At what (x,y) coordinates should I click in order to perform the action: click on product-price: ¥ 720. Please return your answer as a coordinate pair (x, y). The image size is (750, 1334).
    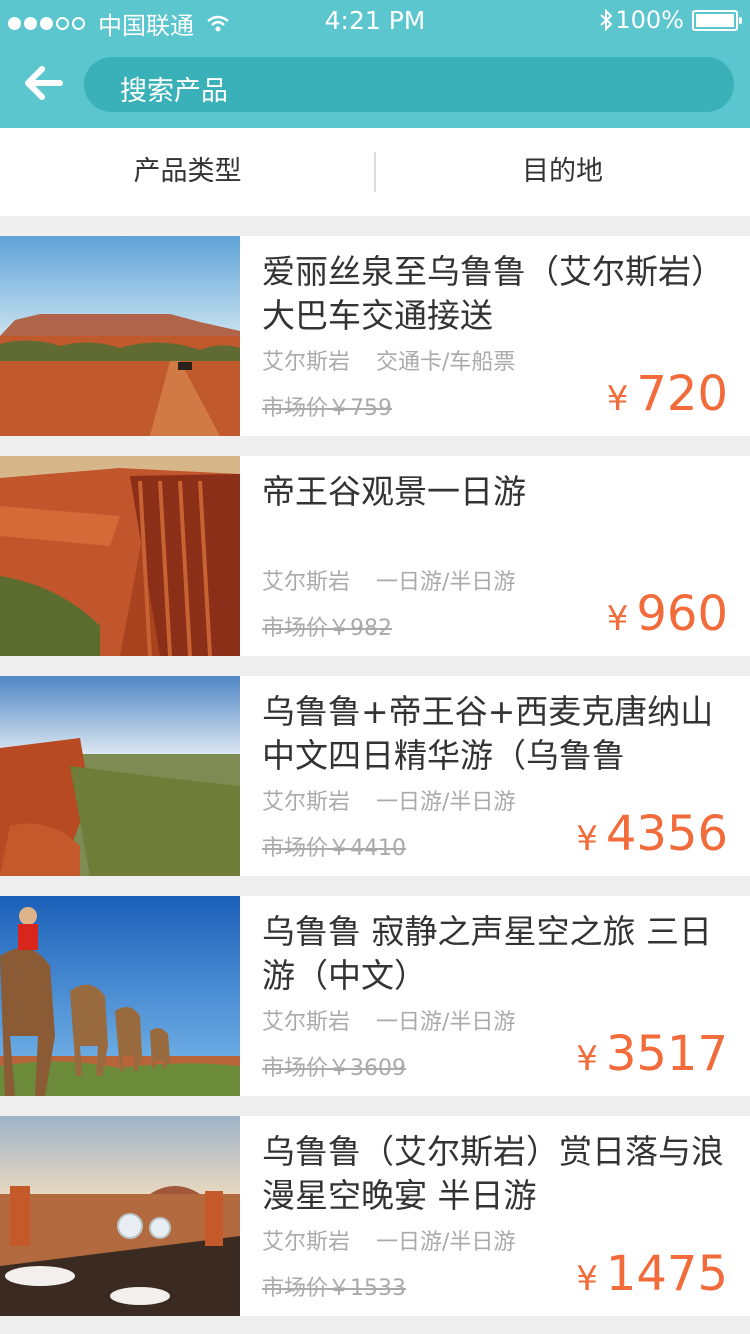
    Looking at the image, I should click on (667, 396).